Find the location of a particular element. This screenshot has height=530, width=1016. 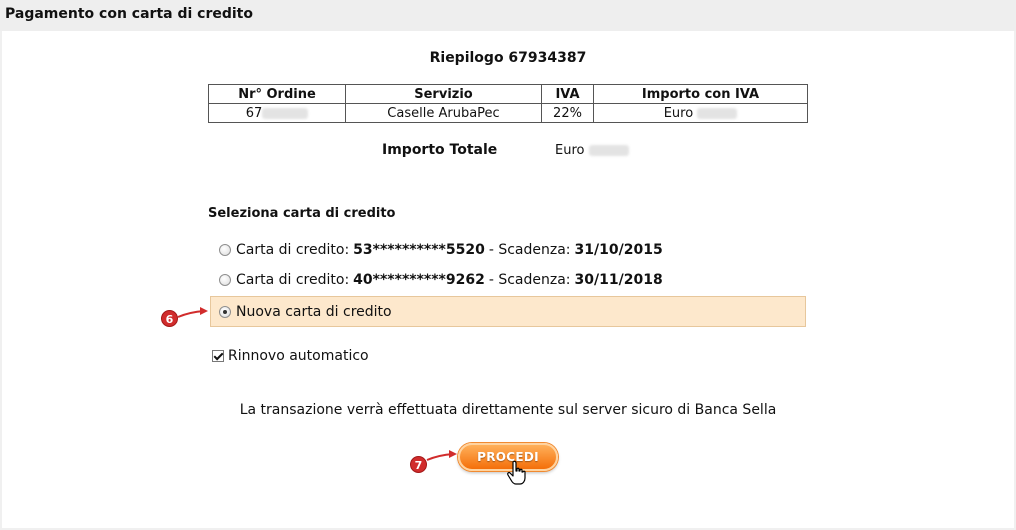

iva-cell: 22% is located at coordinates (567, 113).